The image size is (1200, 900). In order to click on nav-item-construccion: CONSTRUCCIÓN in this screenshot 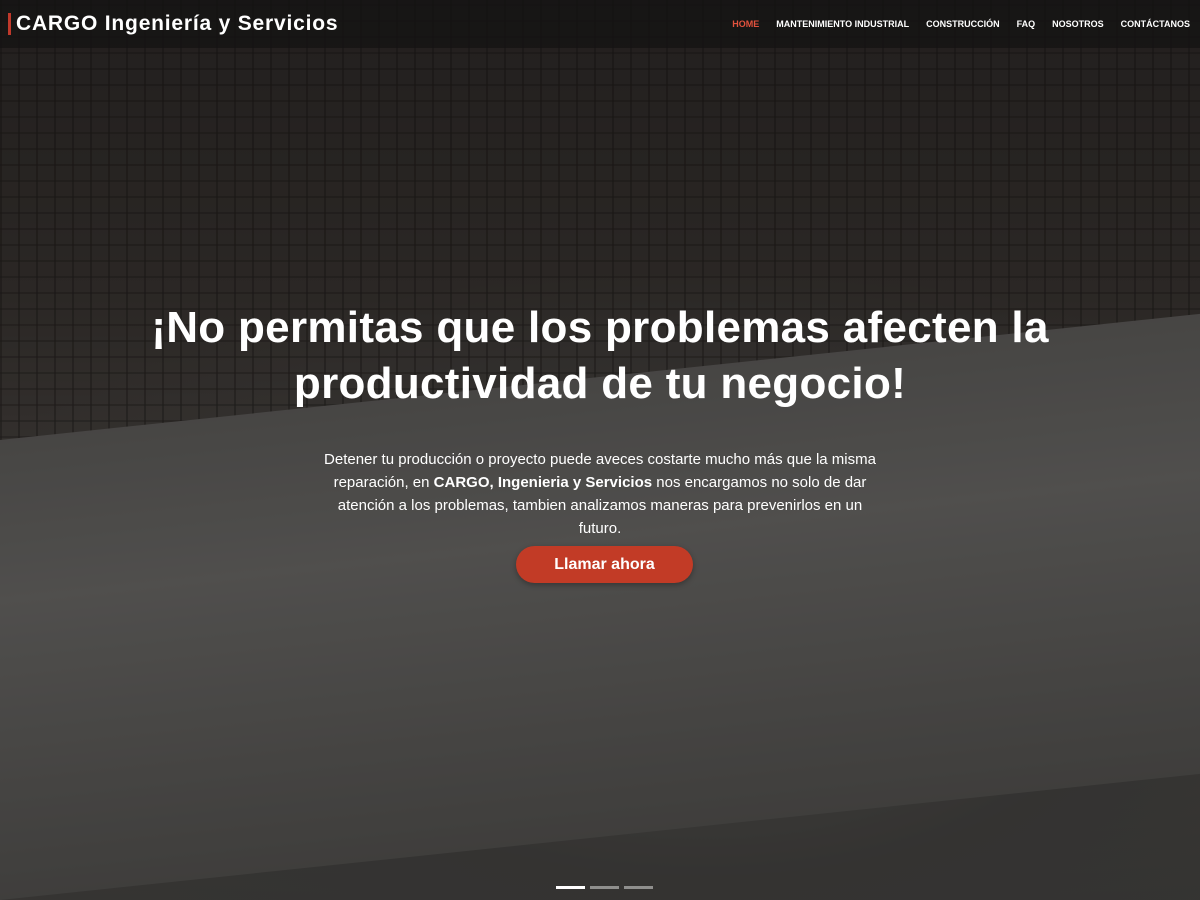, I will do `click(963, 24)`.